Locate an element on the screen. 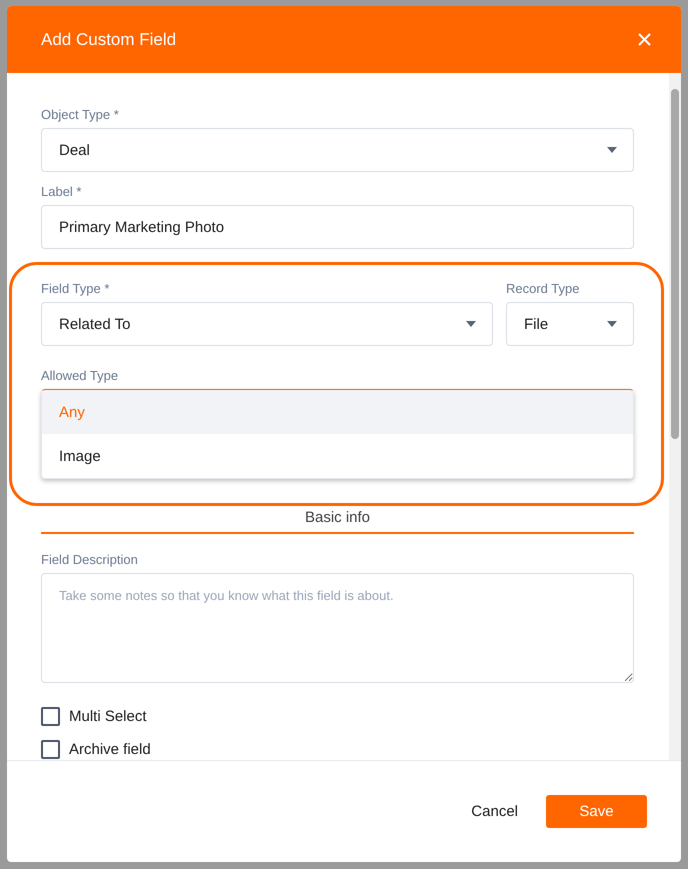  checkbox-label: Multi Select is located at coordinates (108, 716).